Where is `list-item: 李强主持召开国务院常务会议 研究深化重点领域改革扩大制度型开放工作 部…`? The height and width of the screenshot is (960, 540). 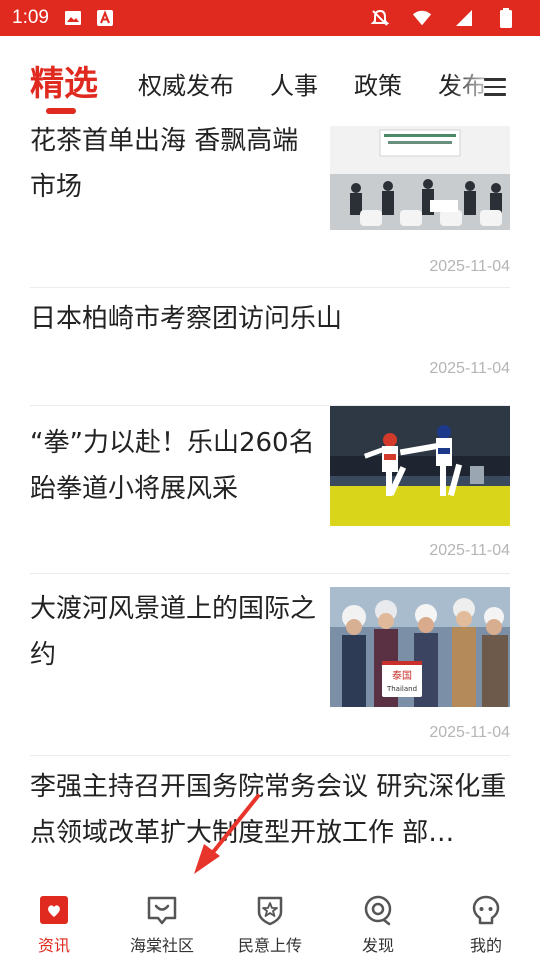
list-item: 李强主持召开国务院常务会议 研究深化重点领域改革扩大制度型开放工作 部… is located at coordinates (270, 813).